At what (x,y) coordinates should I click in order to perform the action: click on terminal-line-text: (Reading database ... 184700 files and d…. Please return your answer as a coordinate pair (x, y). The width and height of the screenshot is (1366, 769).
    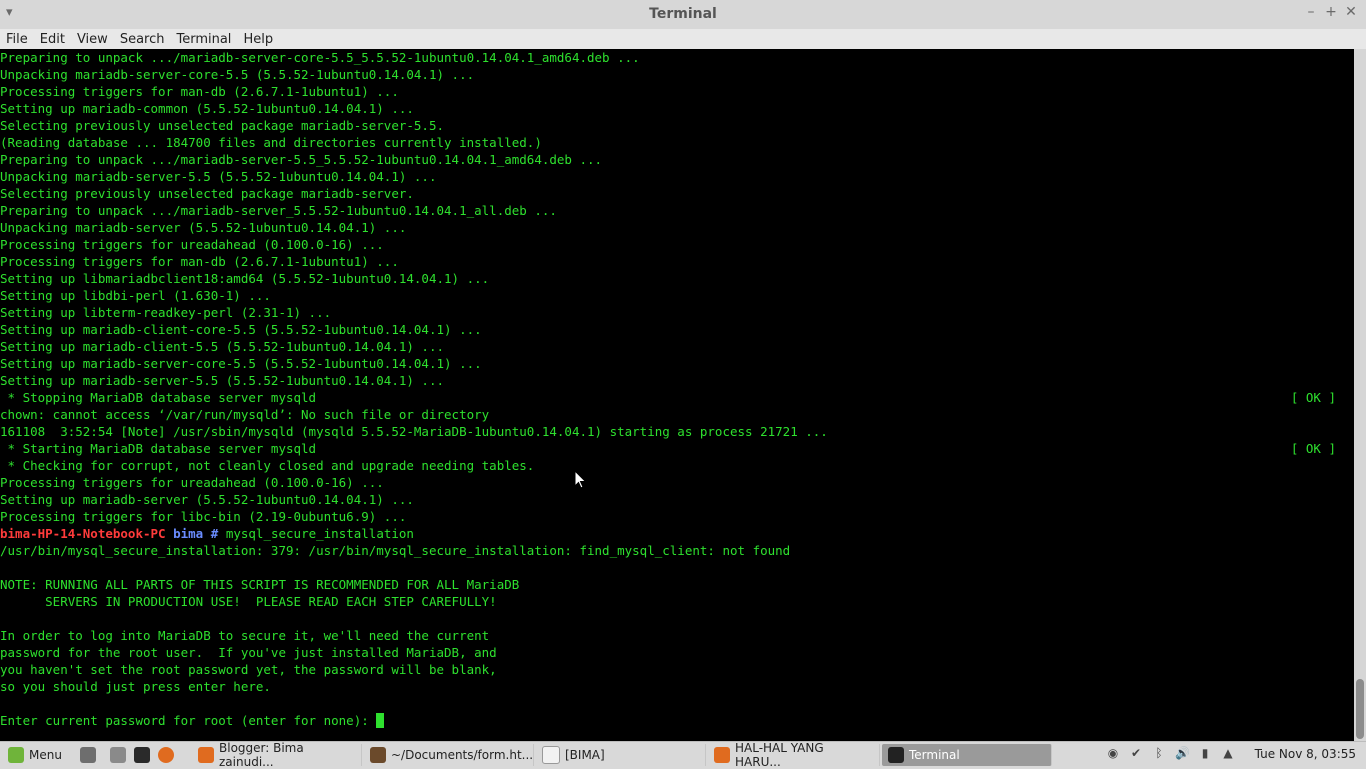
    Looking at the image, I should click on (271, 142).